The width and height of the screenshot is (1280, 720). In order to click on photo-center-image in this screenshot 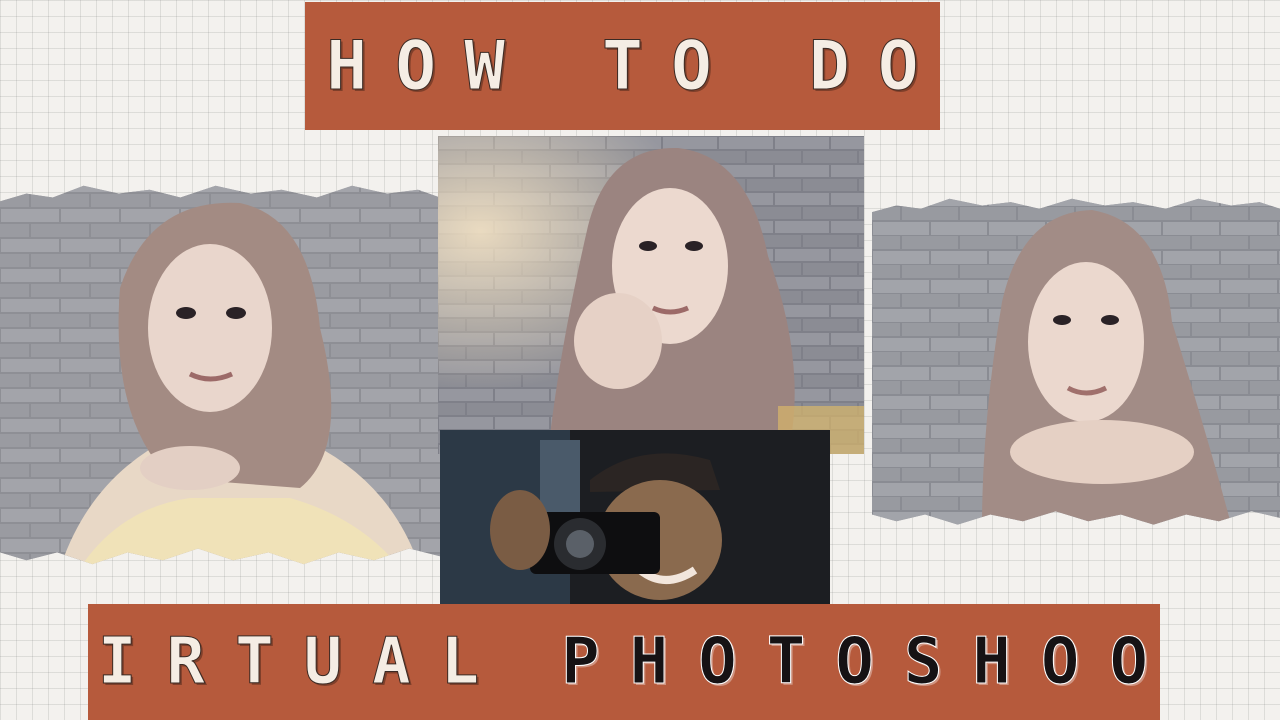, I will do `click(651, 295)`.